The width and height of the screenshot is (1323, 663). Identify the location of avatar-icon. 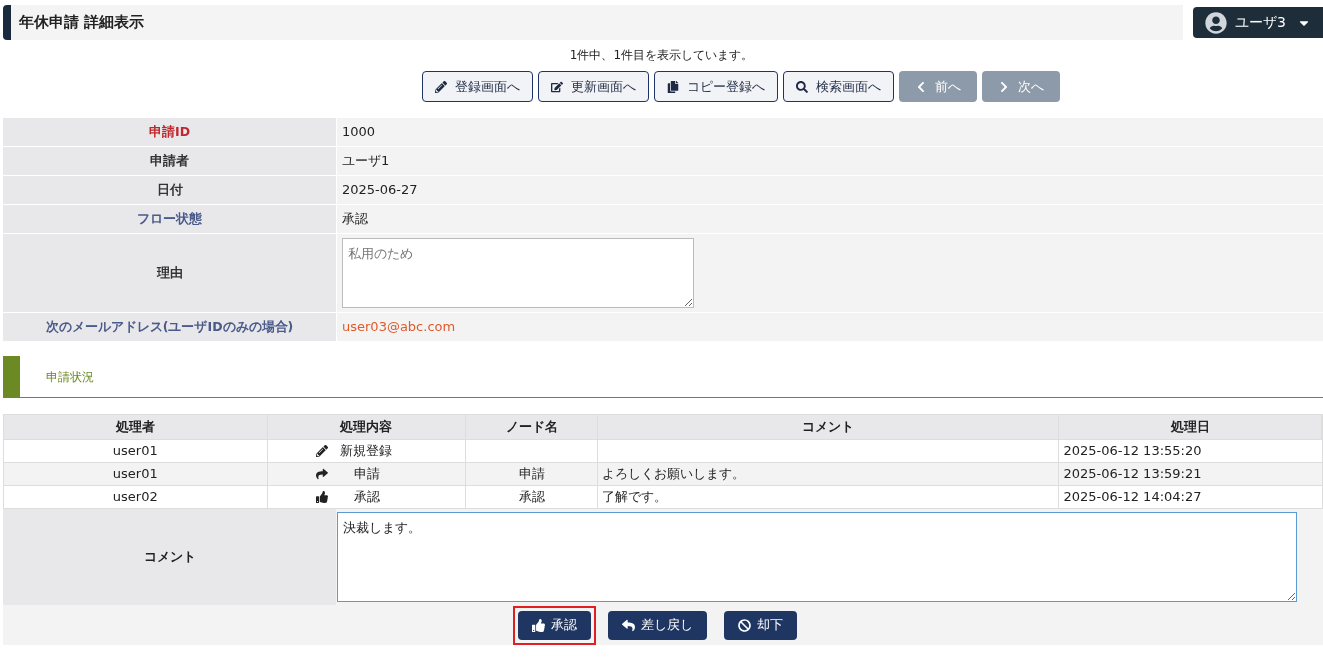
(1216, 22).